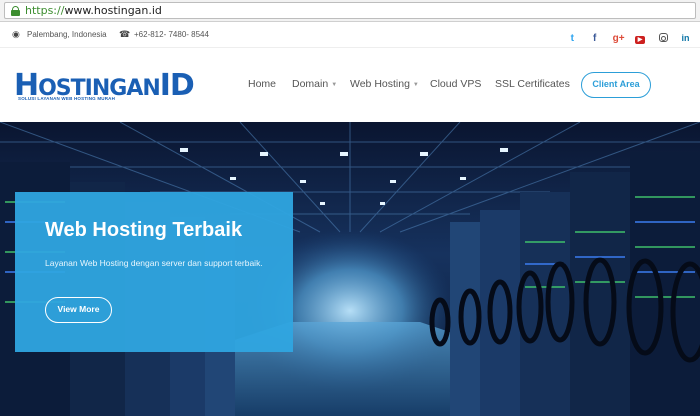  What do you see at coordinates (619, 38) in the screenshot?
I see `google-plus-icon: g+` at bounding box center [619, 38].